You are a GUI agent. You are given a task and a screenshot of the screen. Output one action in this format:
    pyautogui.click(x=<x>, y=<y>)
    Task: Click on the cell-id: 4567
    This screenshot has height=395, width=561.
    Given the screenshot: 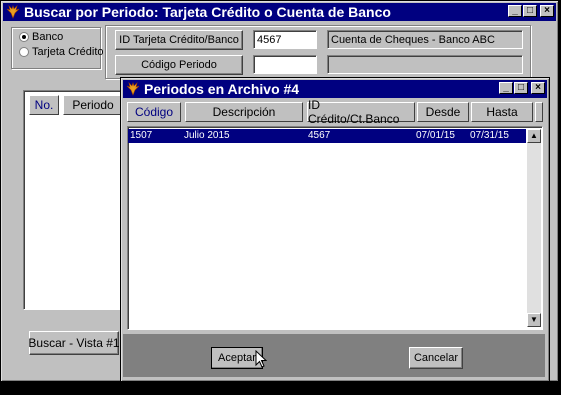 What is the action you would take?
    pyautogui.click(x=319, y=135)
    